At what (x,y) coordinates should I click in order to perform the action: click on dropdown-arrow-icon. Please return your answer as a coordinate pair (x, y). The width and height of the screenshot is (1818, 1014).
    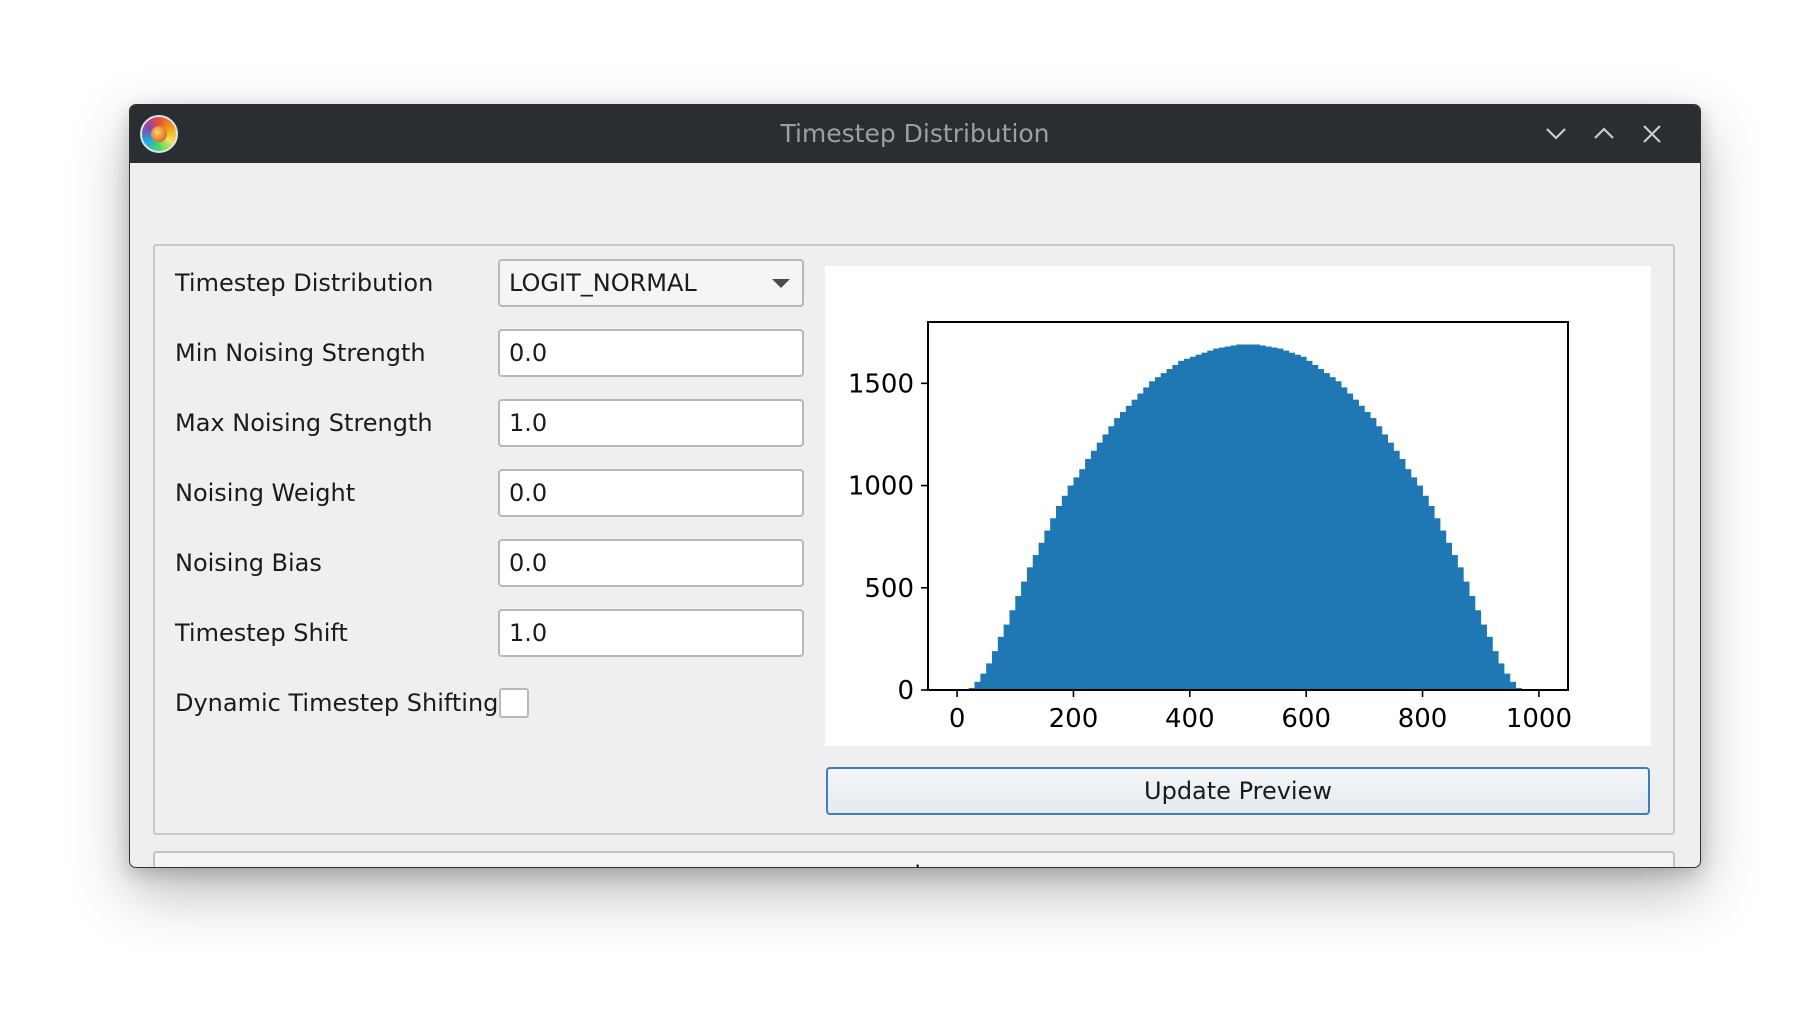
    Looking at the image, I should click on (781, 283).